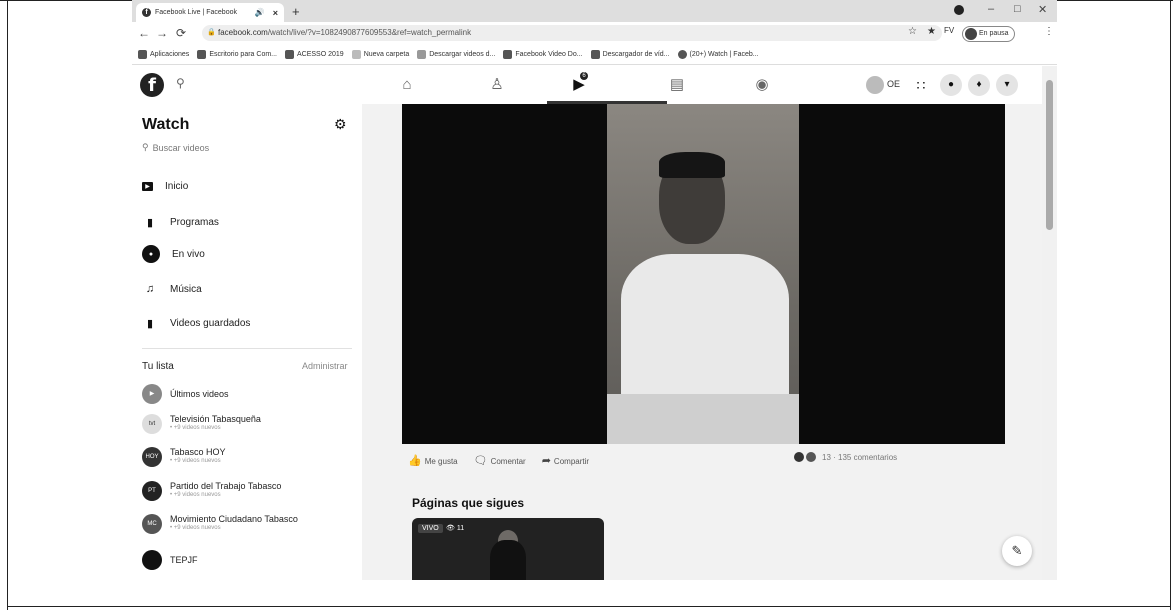  I want to click on search-icon: ⚲, so click(180, 83).